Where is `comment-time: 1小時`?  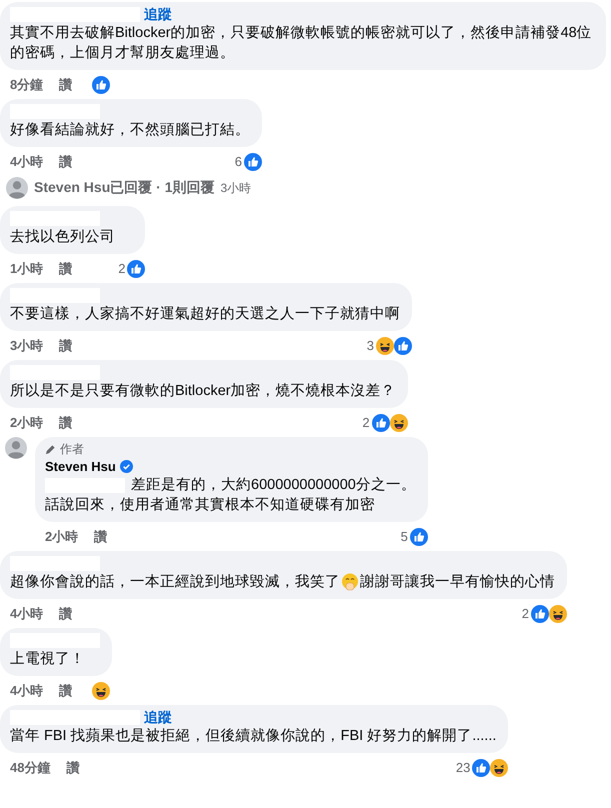
comment-time: 1小時 is located at coordinates (27, 269).